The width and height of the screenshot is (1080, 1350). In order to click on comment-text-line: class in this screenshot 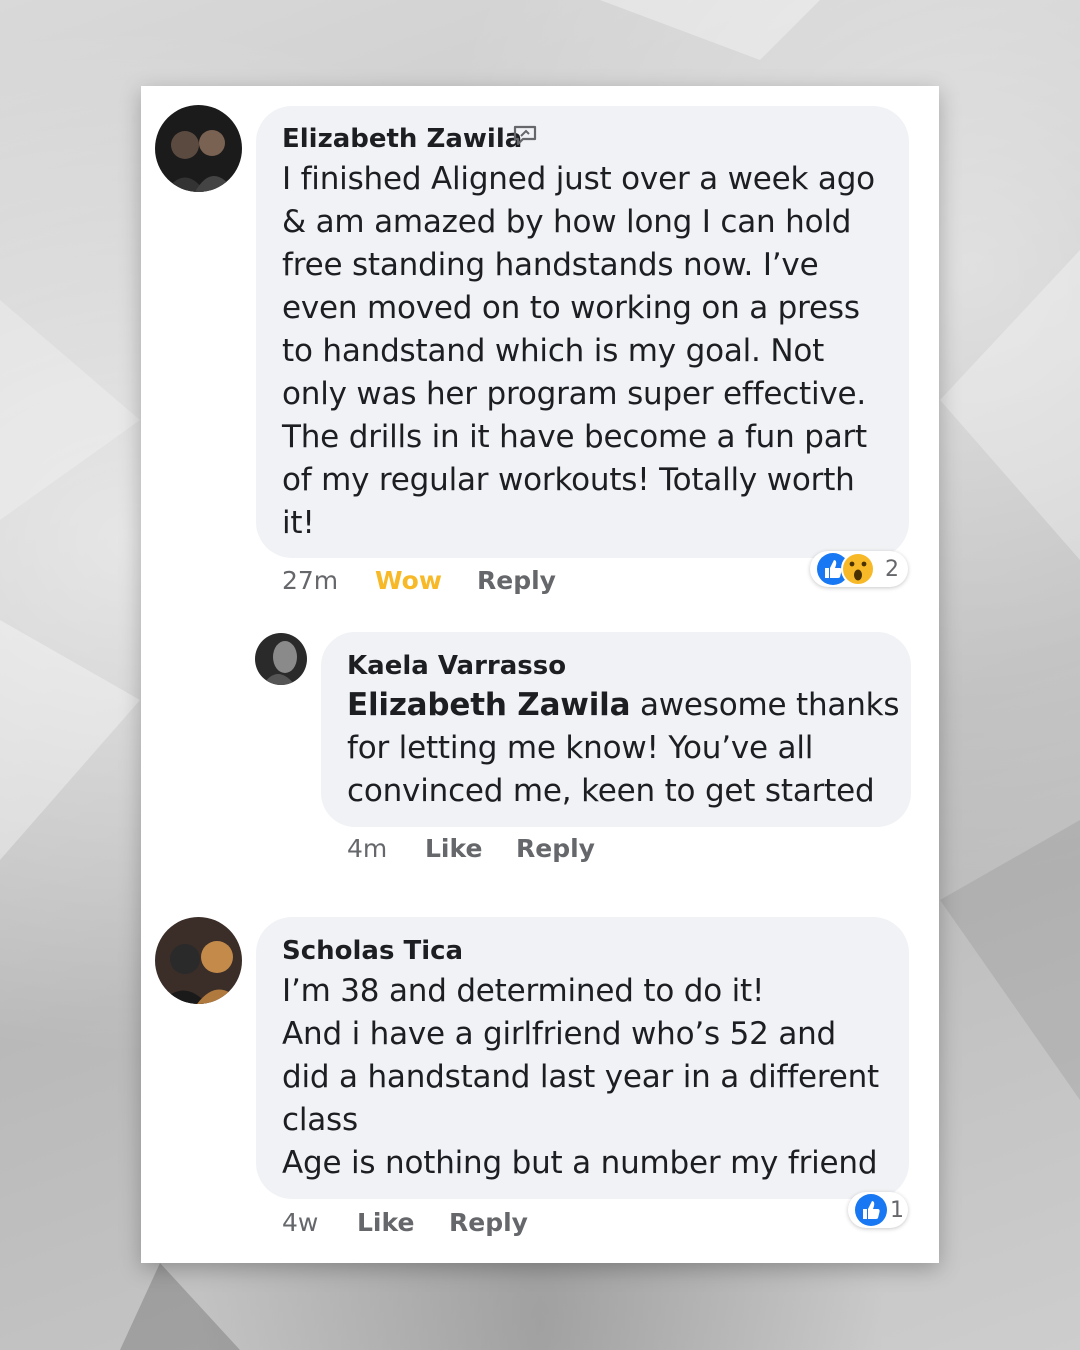, I will do `click(320, 1120)`.